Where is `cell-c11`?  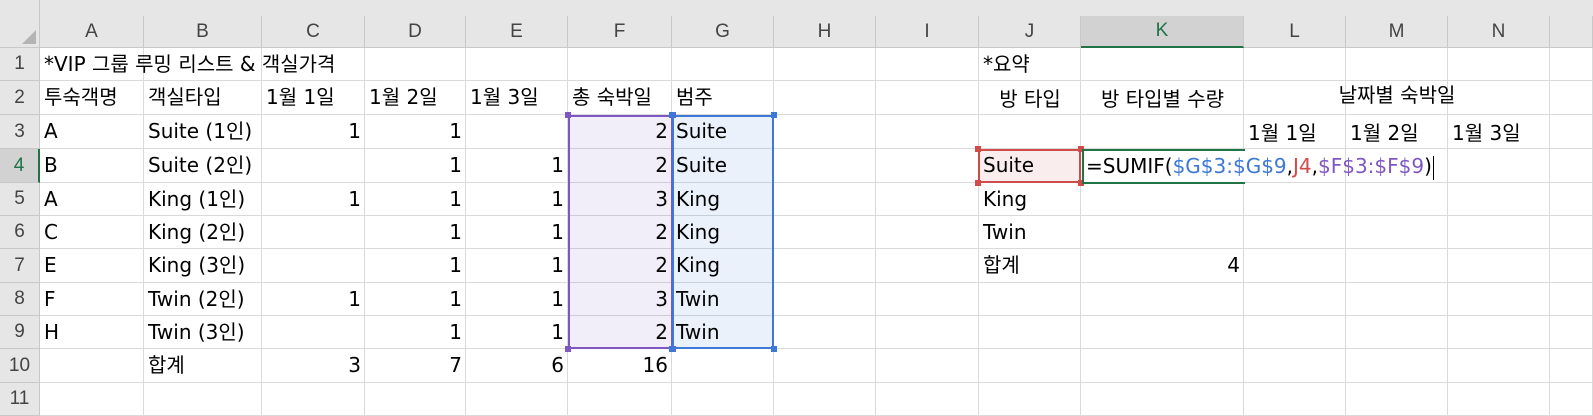
cell-c11 is located at coordinates (313, 399).